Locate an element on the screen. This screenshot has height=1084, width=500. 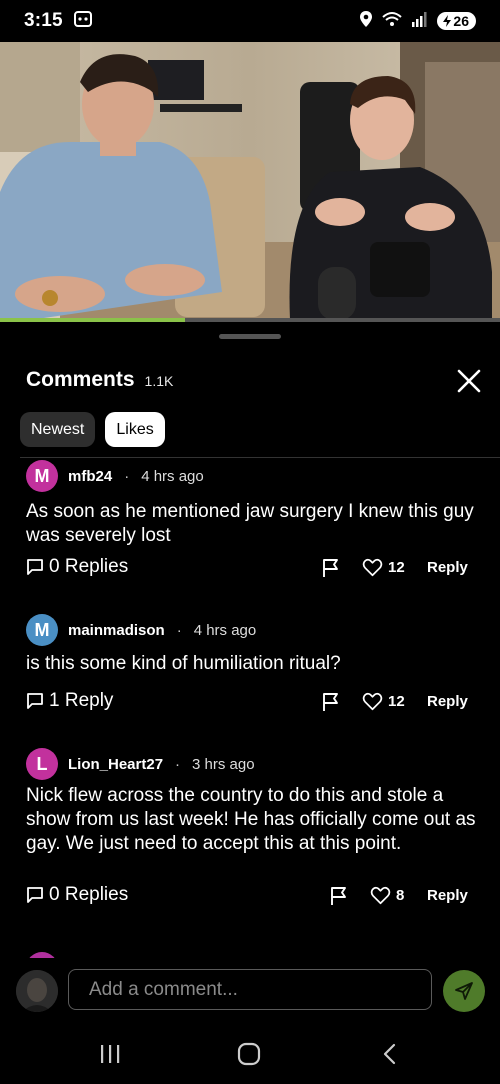
comments-count: 1.1K is located at coordinates (159, 381).